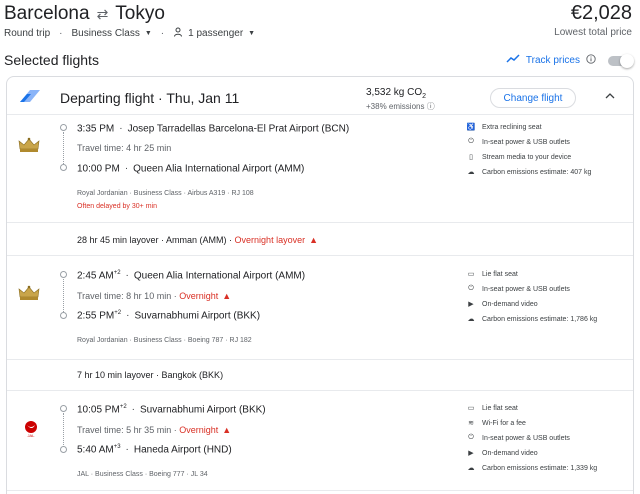 This screenshot has width=640, height=494. Describe the element at coordinates (610, 97) in the screenshot. I see `chevron-up-icon` at that location.